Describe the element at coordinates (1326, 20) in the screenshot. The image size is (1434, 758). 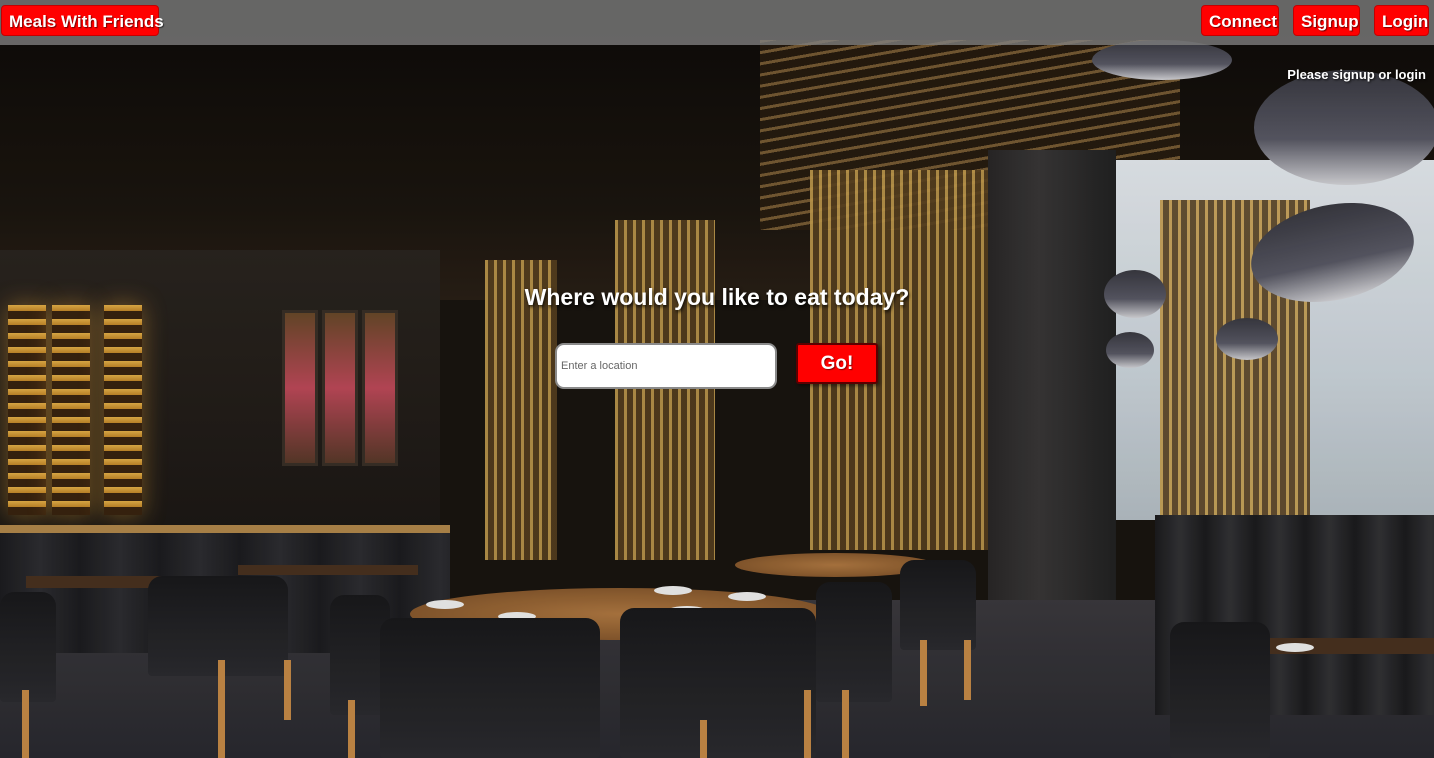
I see `signup-button: Signup` at that location.